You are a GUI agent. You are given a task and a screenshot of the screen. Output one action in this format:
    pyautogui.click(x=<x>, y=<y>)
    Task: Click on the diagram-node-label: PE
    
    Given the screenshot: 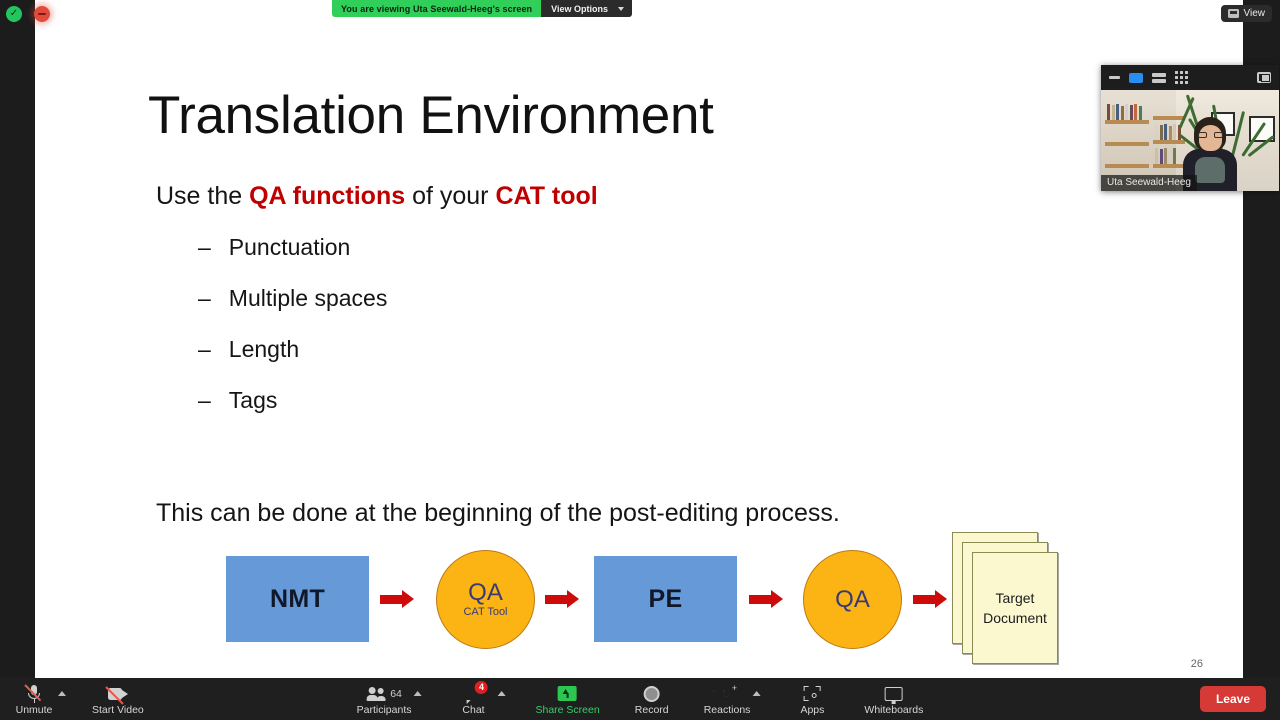 What is the action you would take?
    pyautogui.click(x=665, y=598)
    